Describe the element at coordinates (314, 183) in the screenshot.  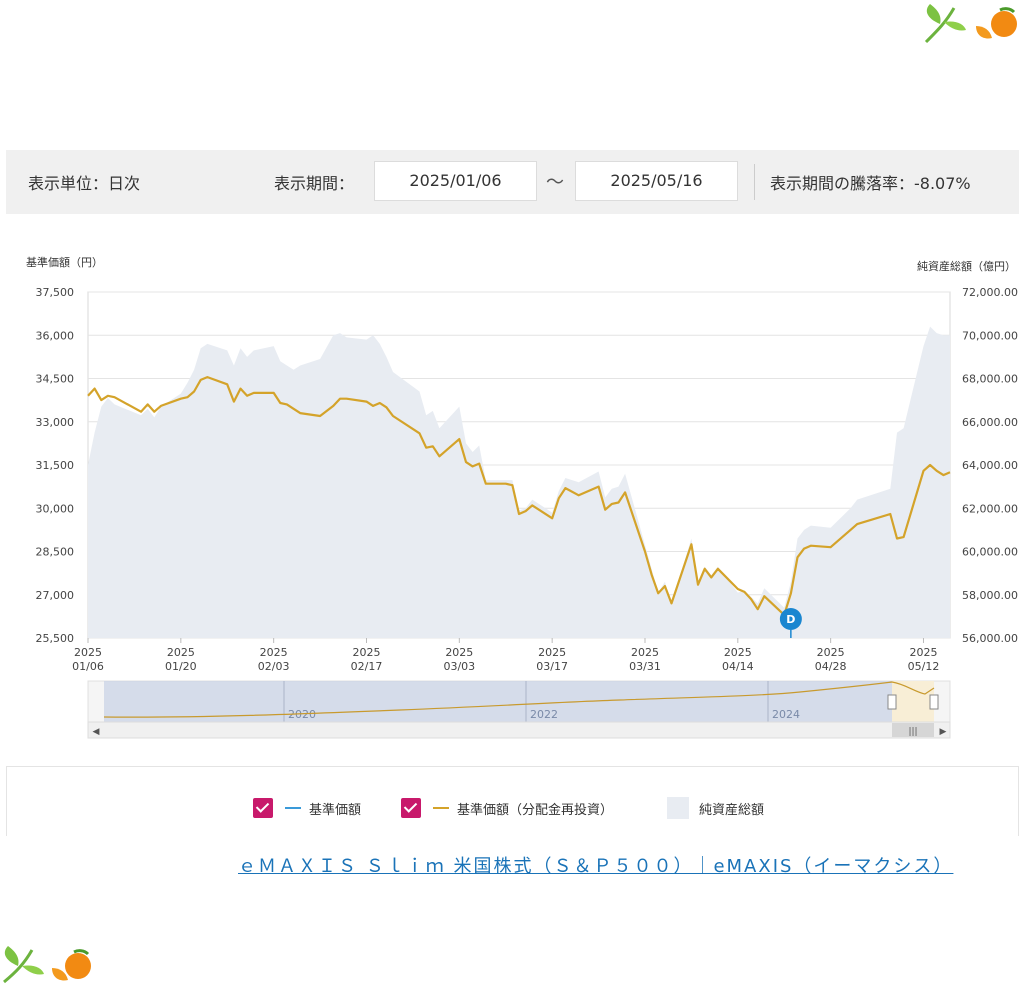
I see `display-period-label: 表示期間：` at that location.